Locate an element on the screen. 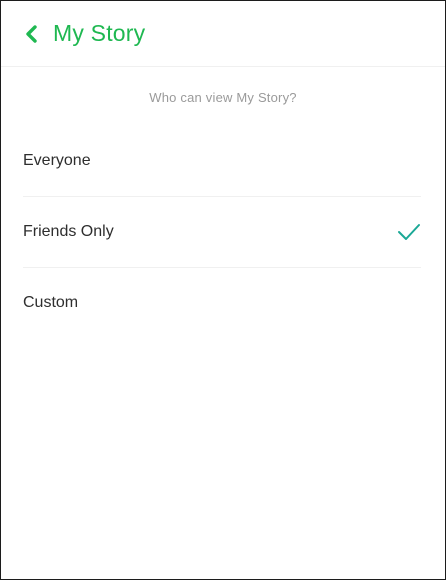 This screenshot has width=446, height=580. option-friends-only: Friends Only is located at coordinates (223, 231).